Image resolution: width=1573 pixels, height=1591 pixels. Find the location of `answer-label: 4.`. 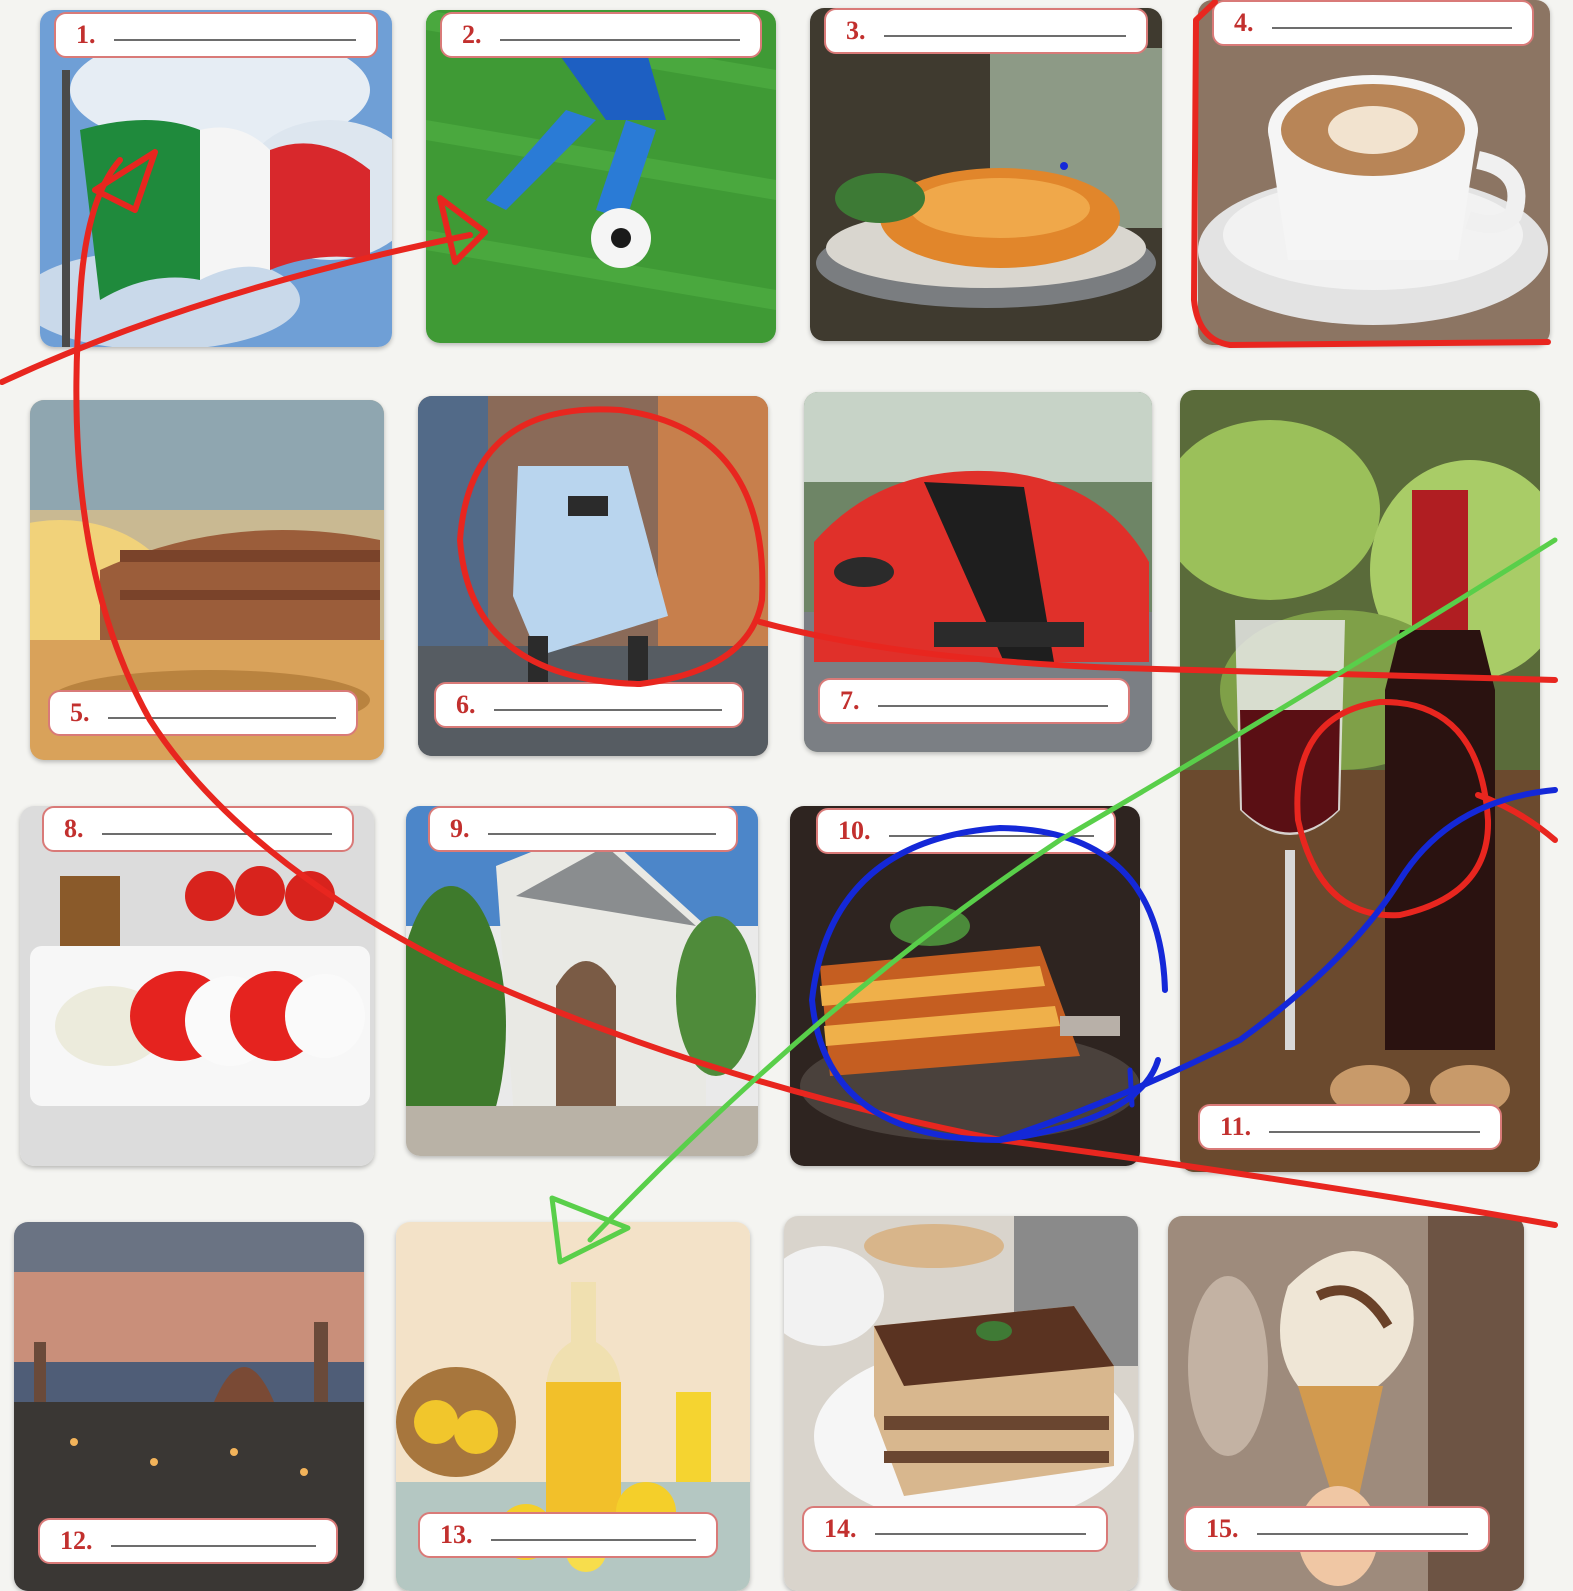

answer-label: 4. is located at coordinates (1373, 23).